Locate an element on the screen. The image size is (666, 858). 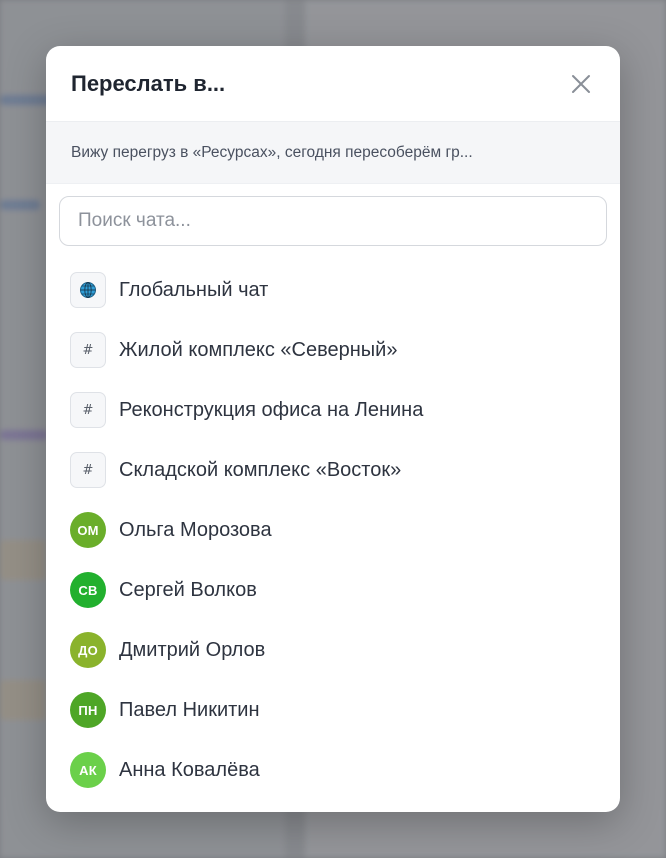
chat-list-item: ПН Павел Никитин is located at coordinates (333, 710).